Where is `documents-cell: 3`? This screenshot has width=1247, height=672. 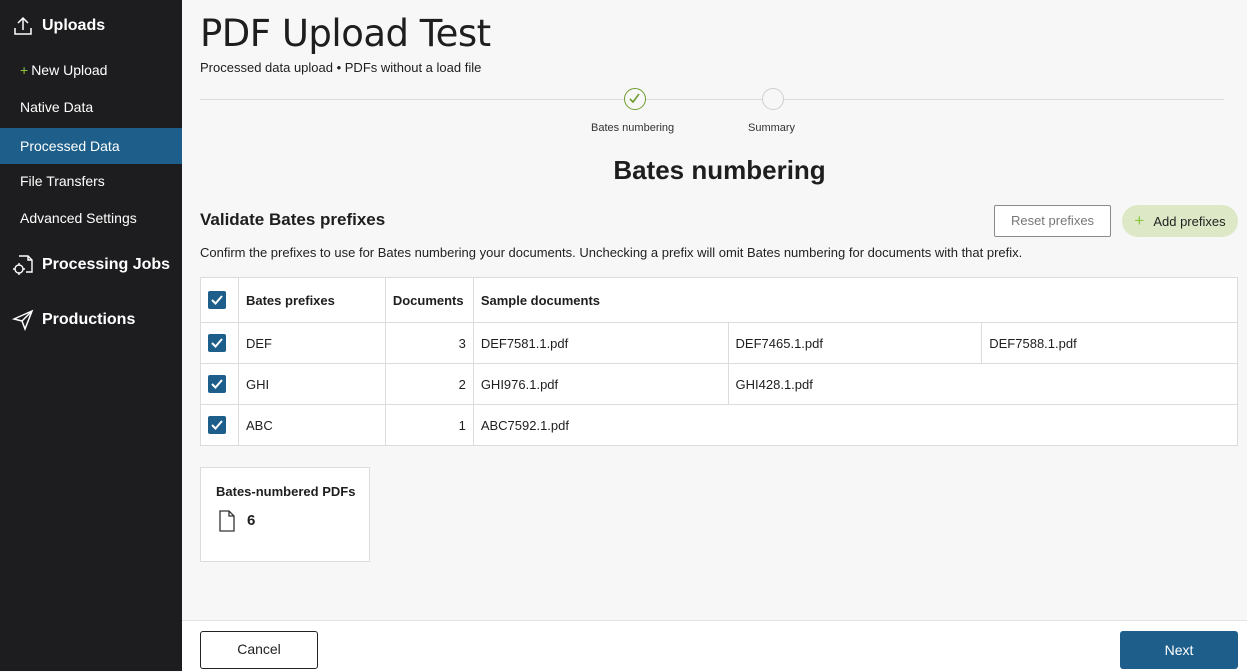 documents-cell: 3 is located at coordinates (429, 343).